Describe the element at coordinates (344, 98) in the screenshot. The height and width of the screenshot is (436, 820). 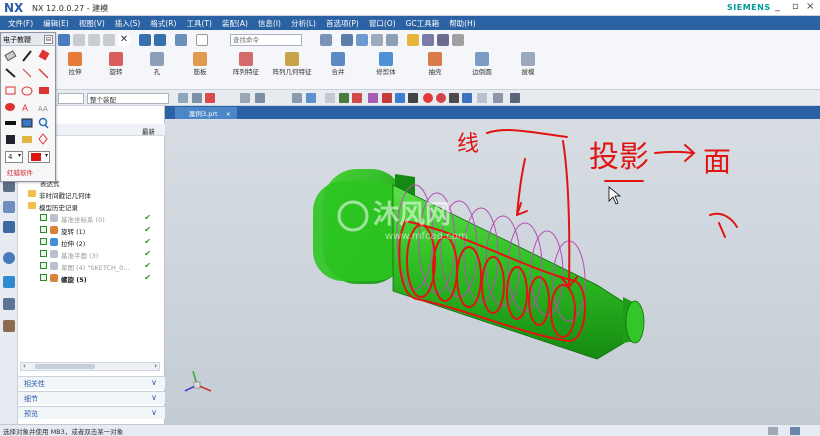
I see `snap-mid-icon` at that location.